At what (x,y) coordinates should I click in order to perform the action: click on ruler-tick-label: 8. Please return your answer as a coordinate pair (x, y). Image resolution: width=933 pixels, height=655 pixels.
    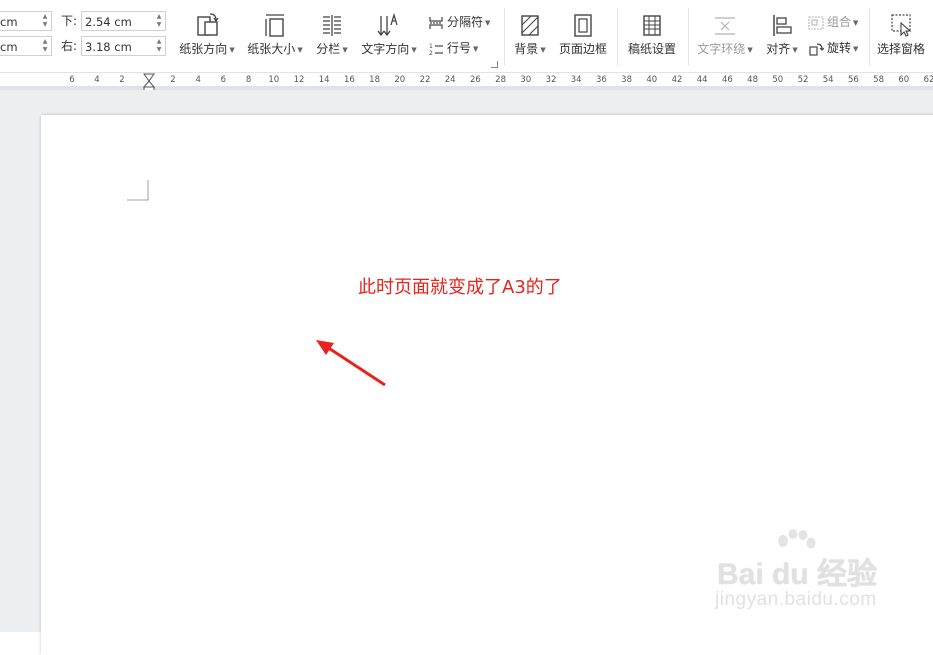
    Looking at the image, I should click on (248, 80).